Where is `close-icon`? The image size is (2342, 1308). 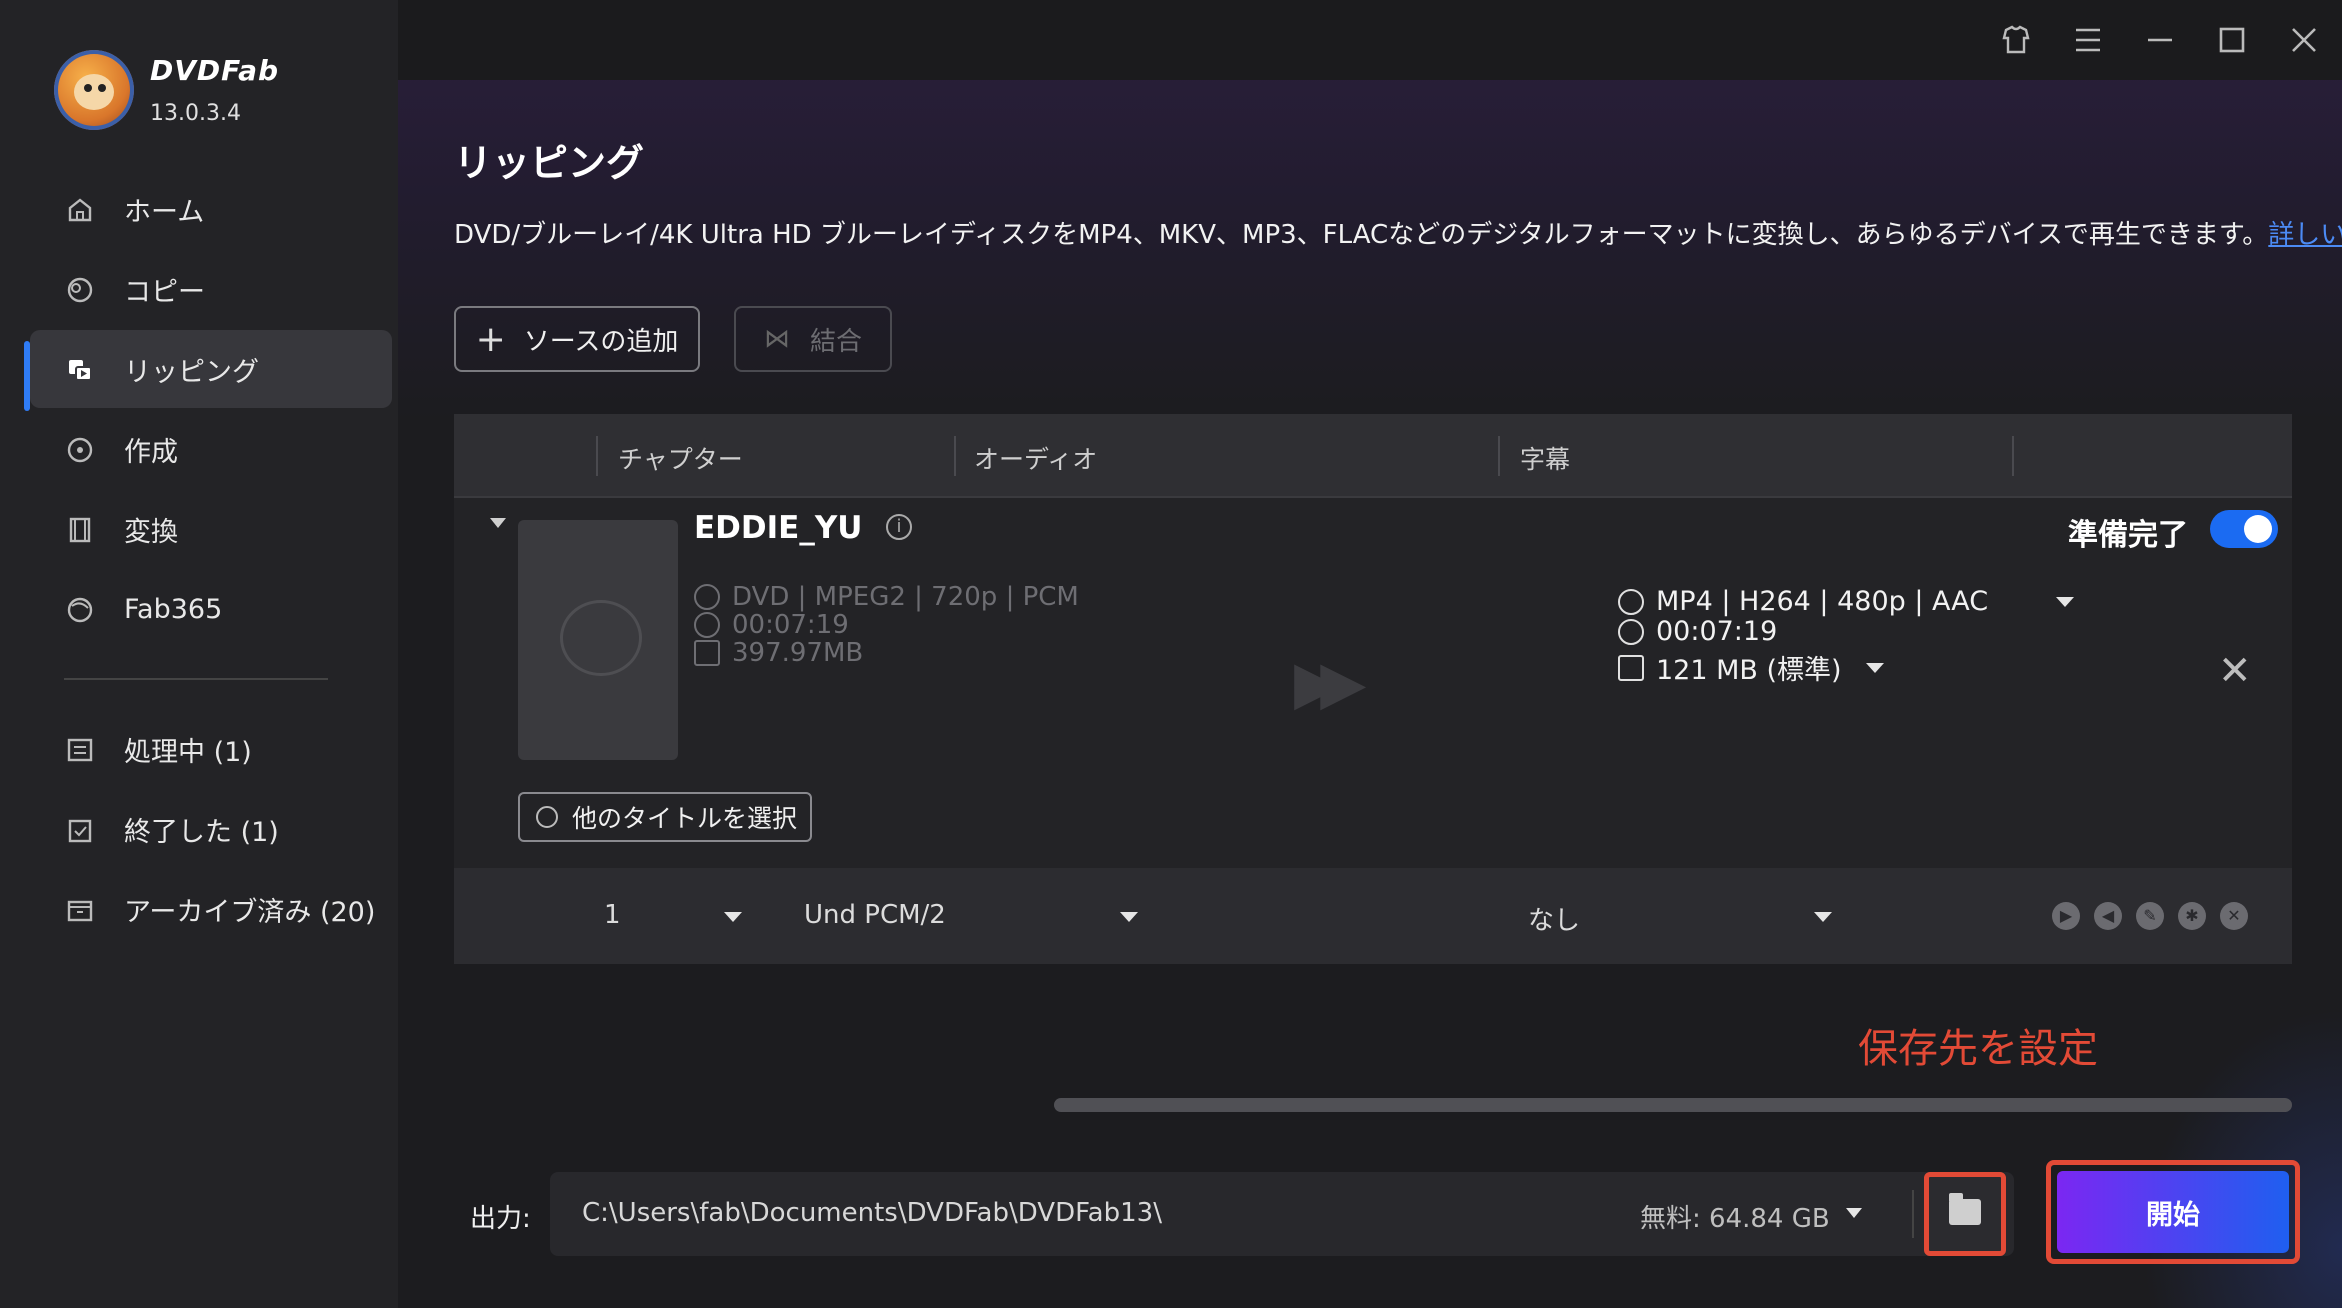 close-icon is located at coordinates (2304, 40).